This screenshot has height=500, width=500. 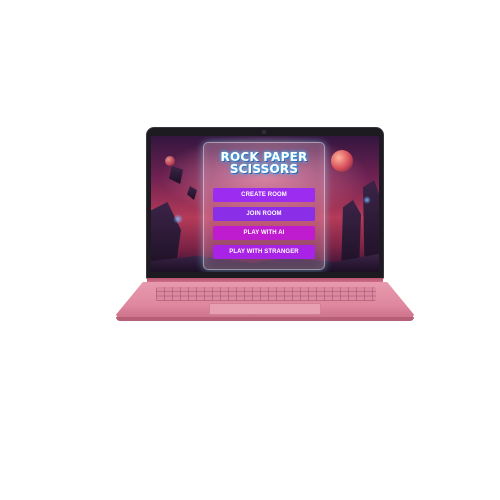 I want to click on background-moon, so click(x=170, y=161).